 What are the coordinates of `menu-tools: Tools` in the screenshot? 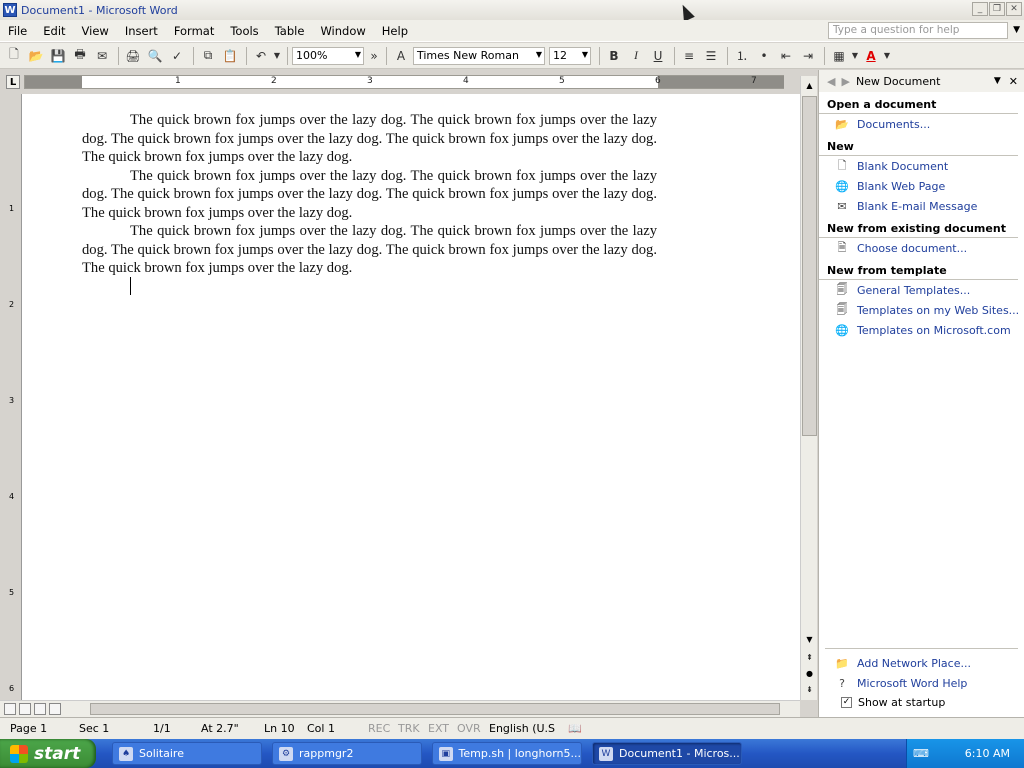 It's located at (244, 31).